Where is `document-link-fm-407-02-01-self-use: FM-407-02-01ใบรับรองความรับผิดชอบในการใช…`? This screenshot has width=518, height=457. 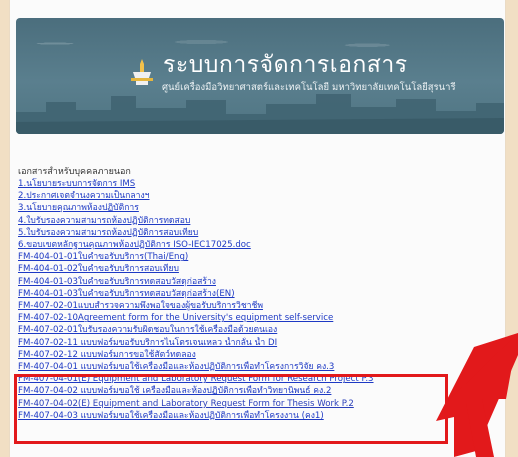
document-link-fm-407-02-01-self-use: FM-407-02-01ใบรับรองความรับผิดชอบในการใช… is located at coordinates (258, 330).